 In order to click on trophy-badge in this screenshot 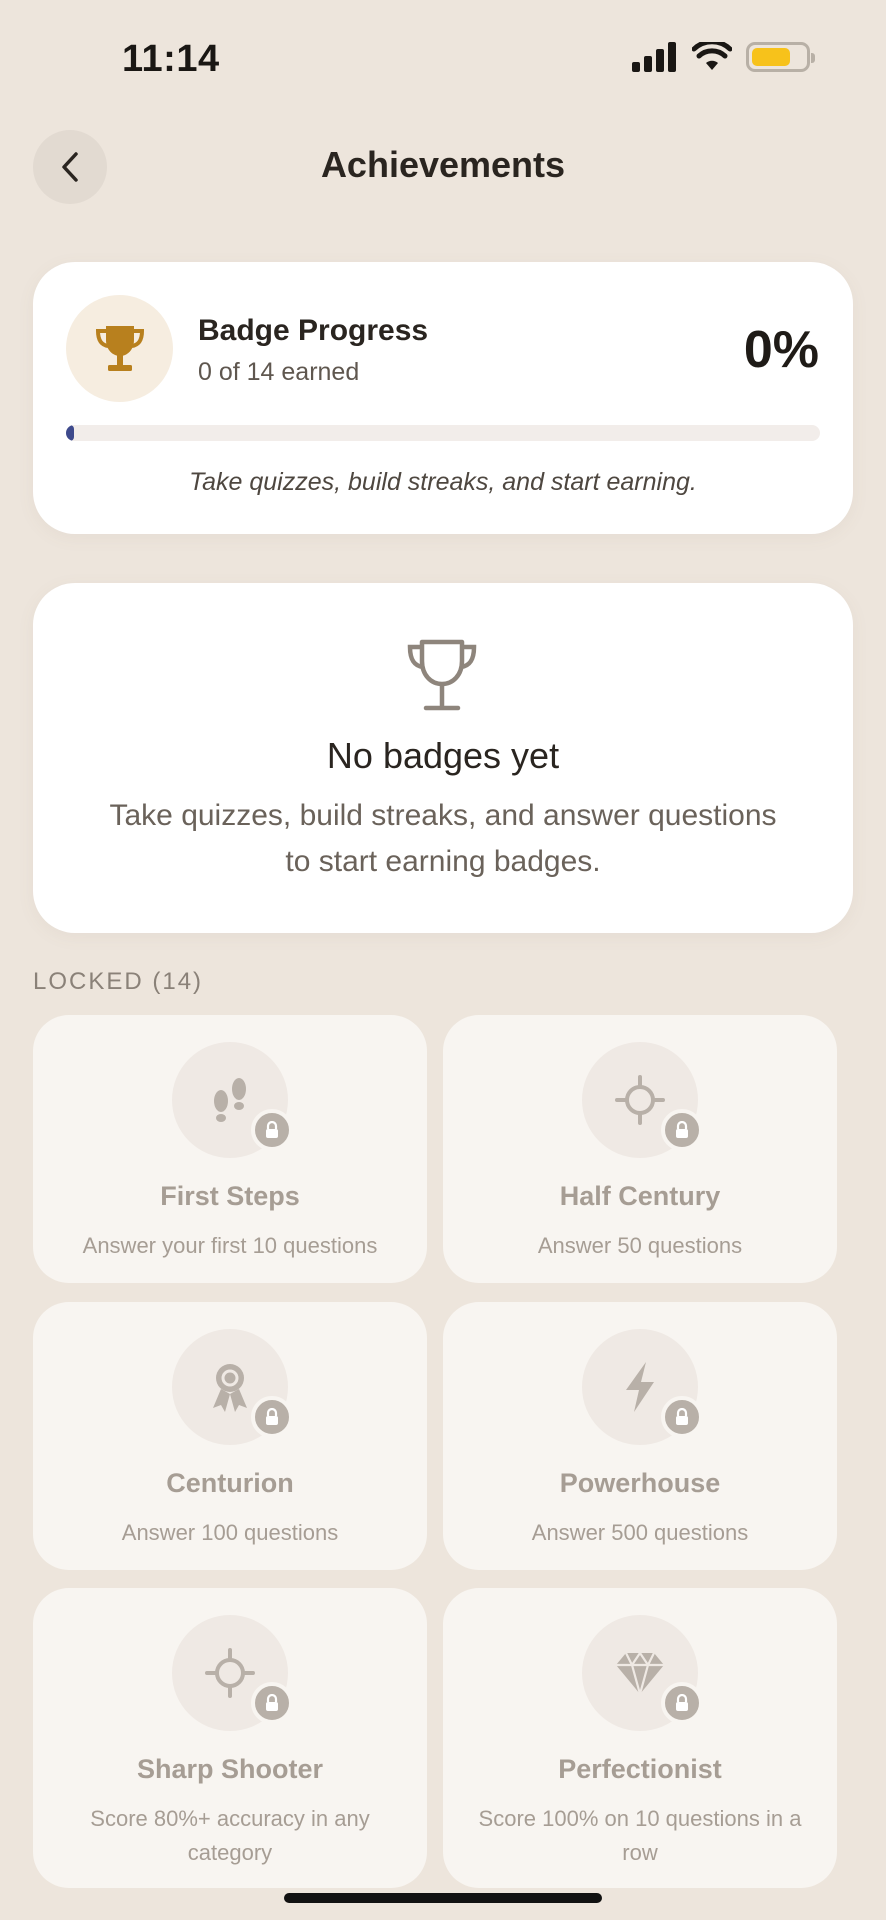, I will do `click(119, 348)`.